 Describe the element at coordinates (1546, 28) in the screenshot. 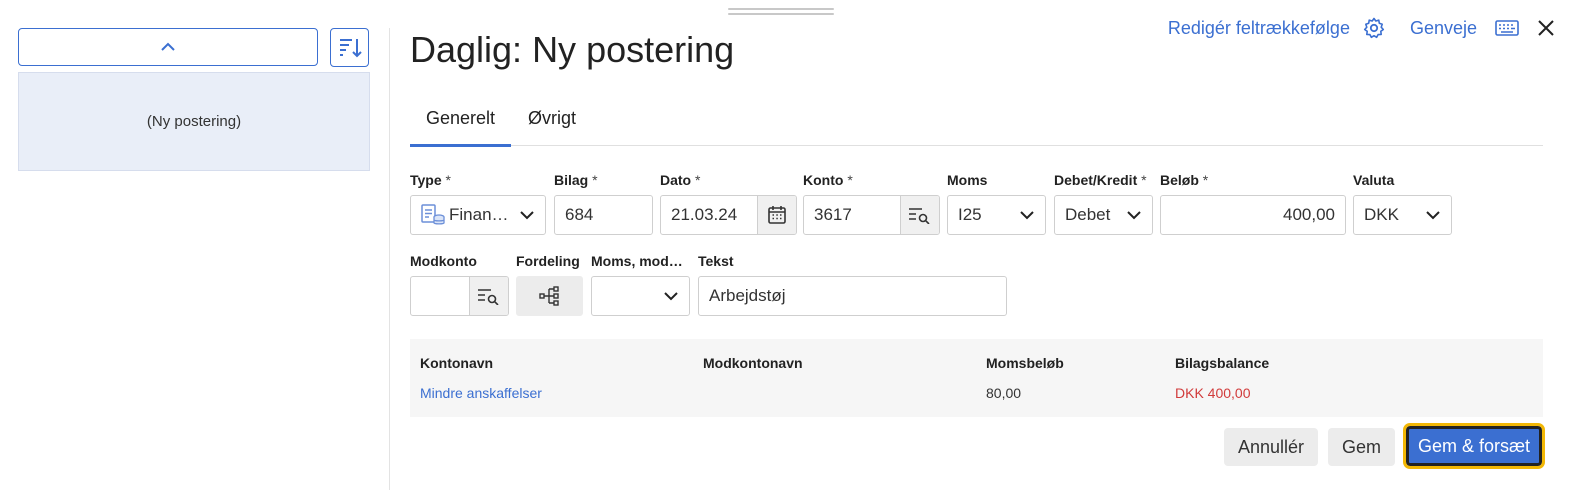

I see `close-icon` at that location.